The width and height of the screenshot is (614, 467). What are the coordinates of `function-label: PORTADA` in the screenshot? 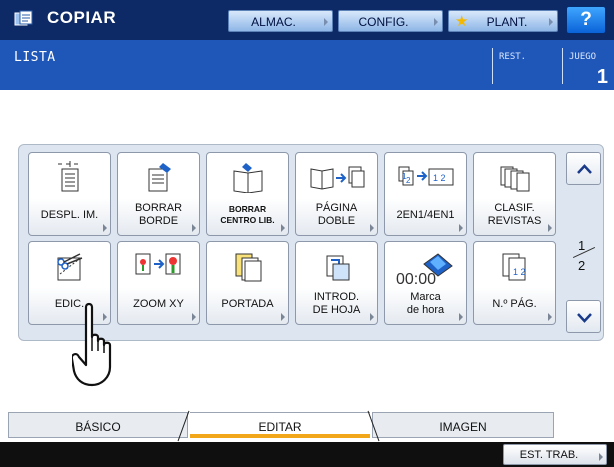 It's located at (247, 303).